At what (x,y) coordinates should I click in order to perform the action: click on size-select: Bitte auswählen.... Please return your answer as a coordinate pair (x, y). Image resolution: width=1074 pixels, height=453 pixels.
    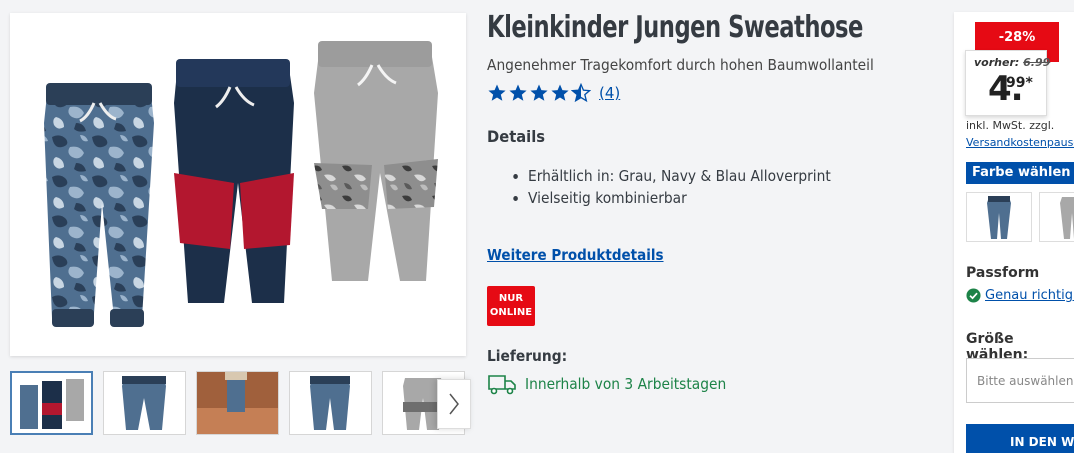
    Looking at the image, I should click on (1020, 380).